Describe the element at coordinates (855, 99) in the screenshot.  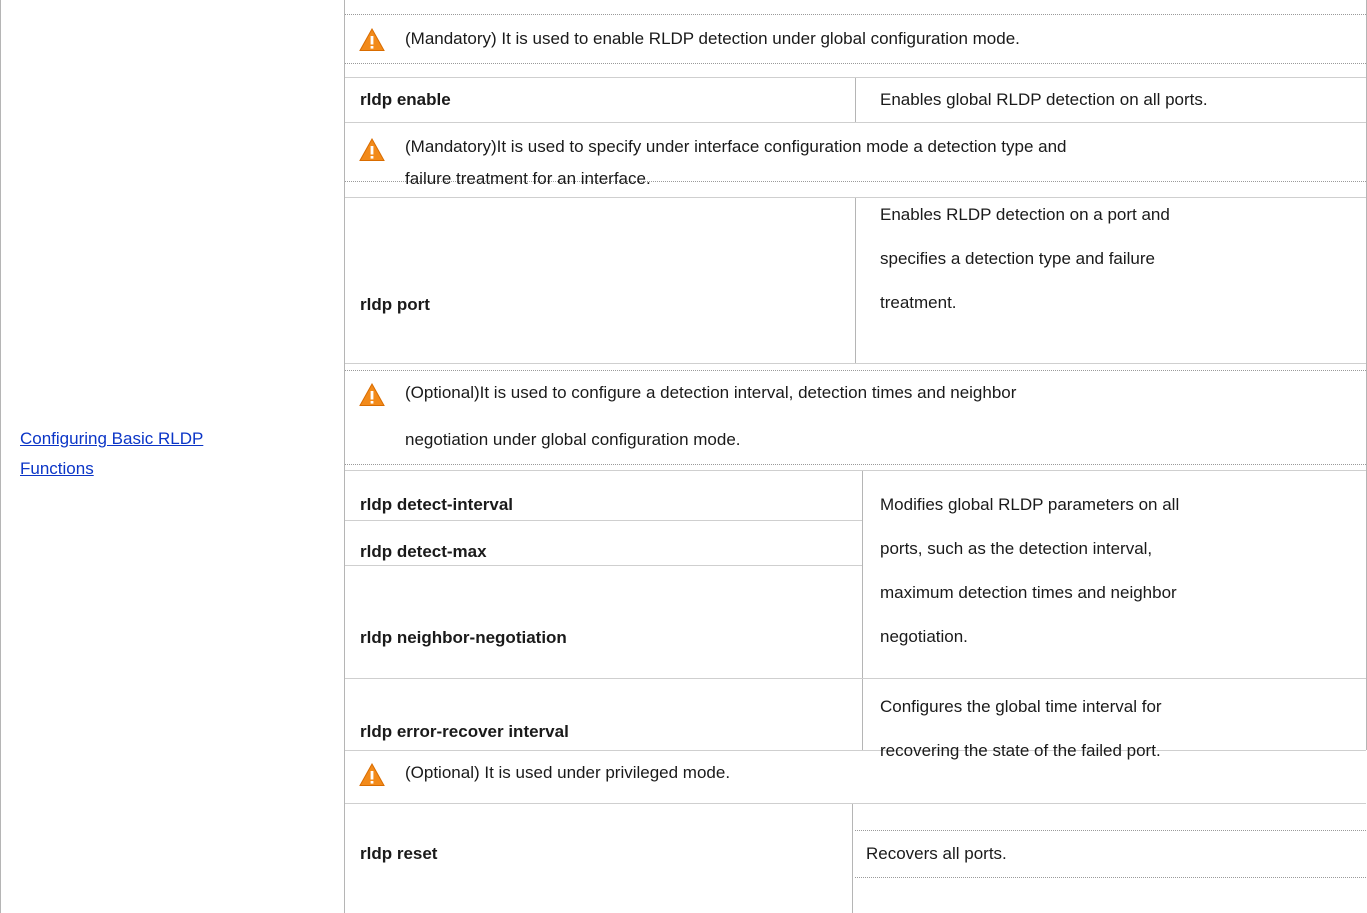
I see `desc-divider-enable` at that location.